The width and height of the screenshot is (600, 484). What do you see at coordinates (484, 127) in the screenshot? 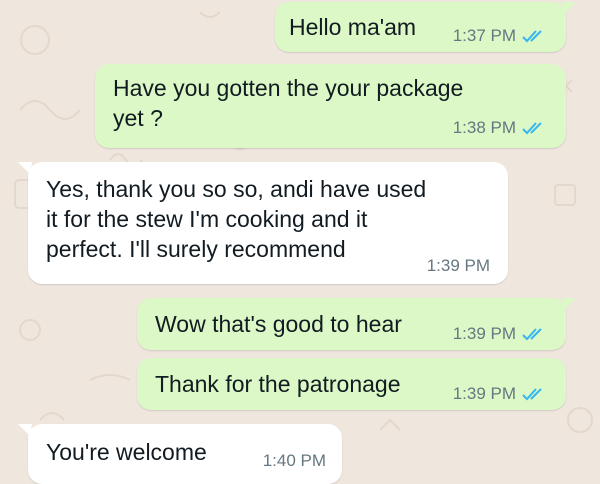
I see `message-time: 1:38 PM` at bounding box center [484, 127].